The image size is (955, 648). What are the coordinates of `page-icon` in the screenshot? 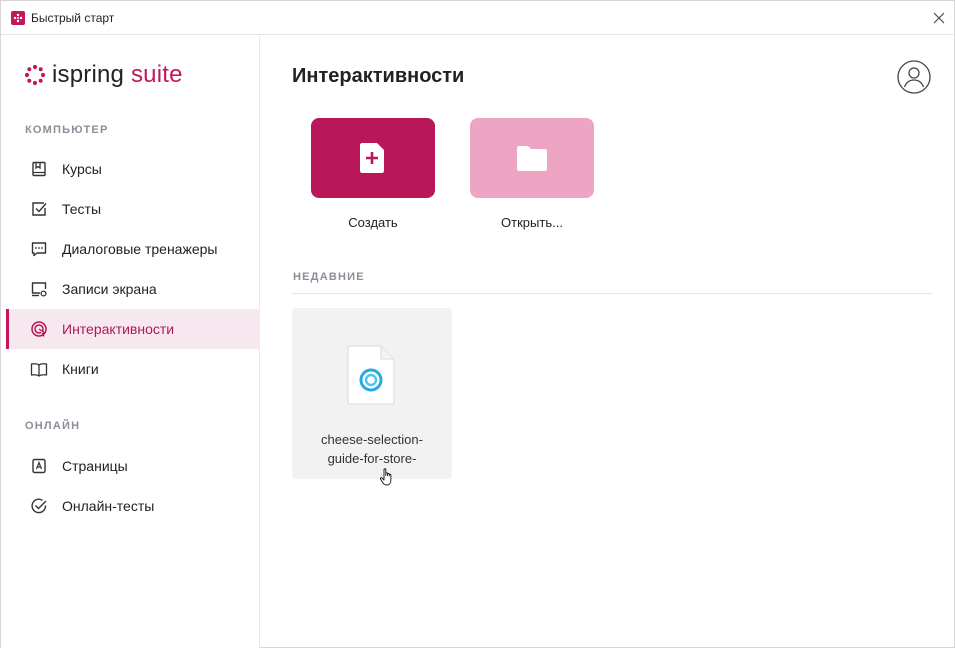 It's located at (39, 466).